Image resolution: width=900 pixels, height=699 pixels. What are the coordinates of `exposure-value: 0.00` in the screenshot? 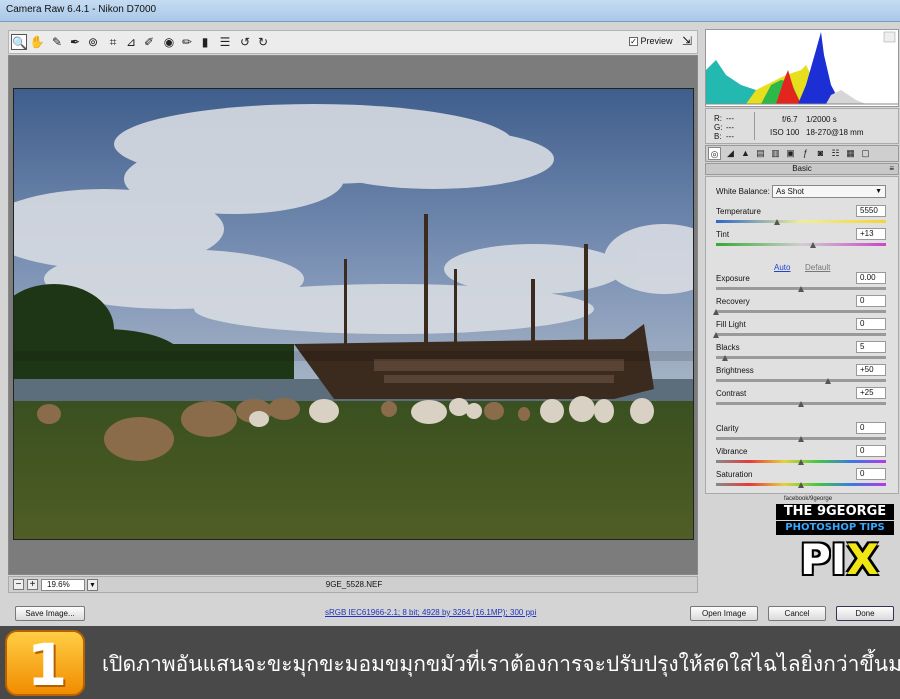 It's located at (871, 278).